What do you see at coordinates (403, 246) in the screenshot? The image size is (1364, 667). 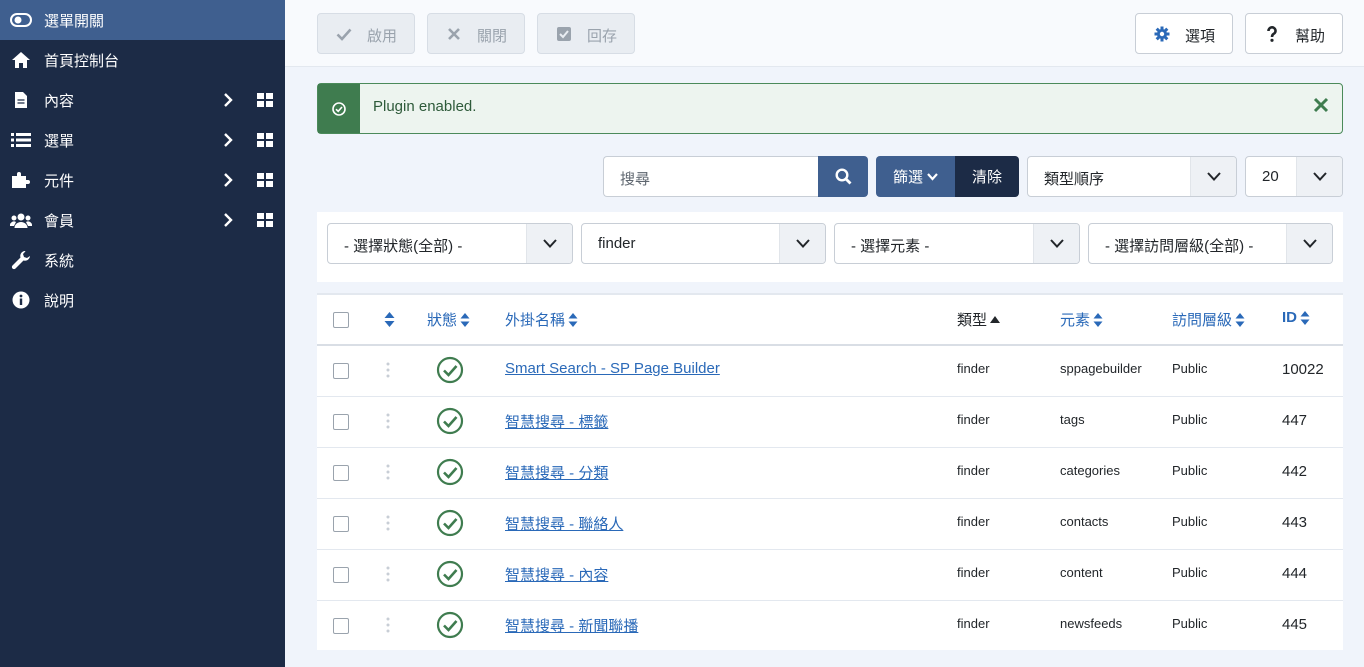 I see `state-filter-value: - 選擇狀態(全部) -` at bounding box center [403, 246].